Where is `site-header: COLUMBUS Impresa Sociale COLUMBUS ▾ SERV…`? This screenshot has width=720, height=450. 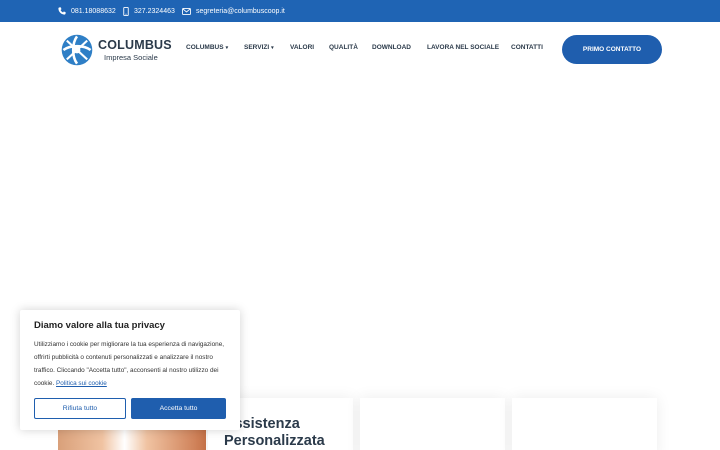 site-header: COLUMBUS Impresa Sociale COLUMBUS ▾ SERV… is located at coordinates (360, 50).